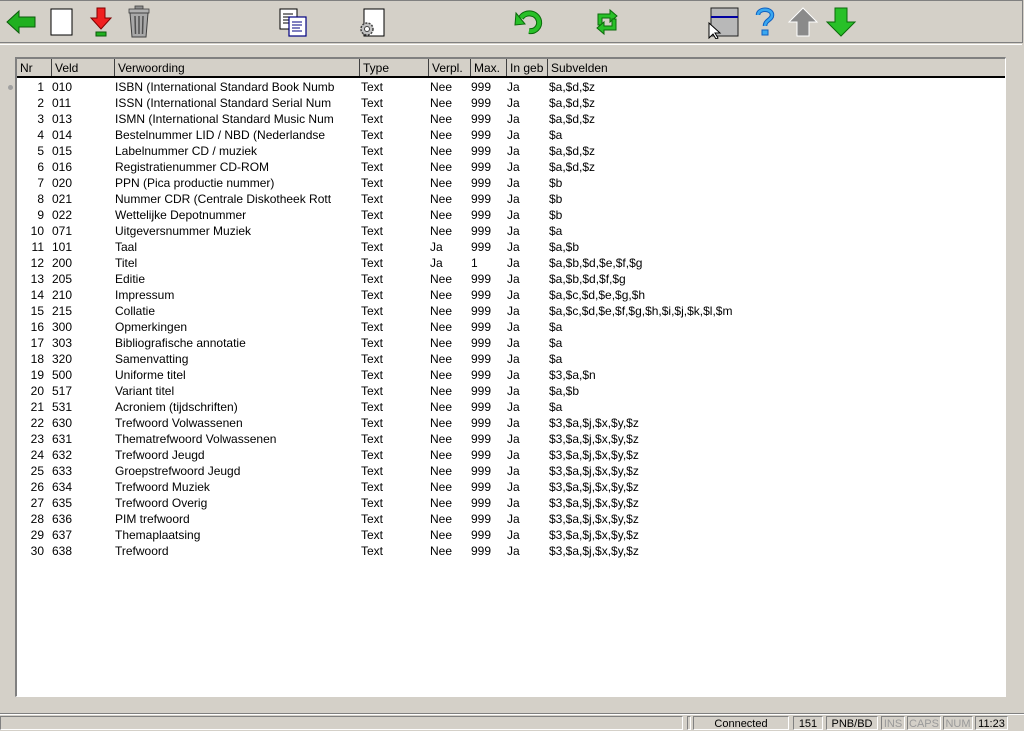 The image size is (1024, 731). What do you see at coordinates (511, 359) in the screenshot?
I see `table-row: 18 320 Samenvatting Text Nee 999 Ja $a` at bounding box center [511, 359].